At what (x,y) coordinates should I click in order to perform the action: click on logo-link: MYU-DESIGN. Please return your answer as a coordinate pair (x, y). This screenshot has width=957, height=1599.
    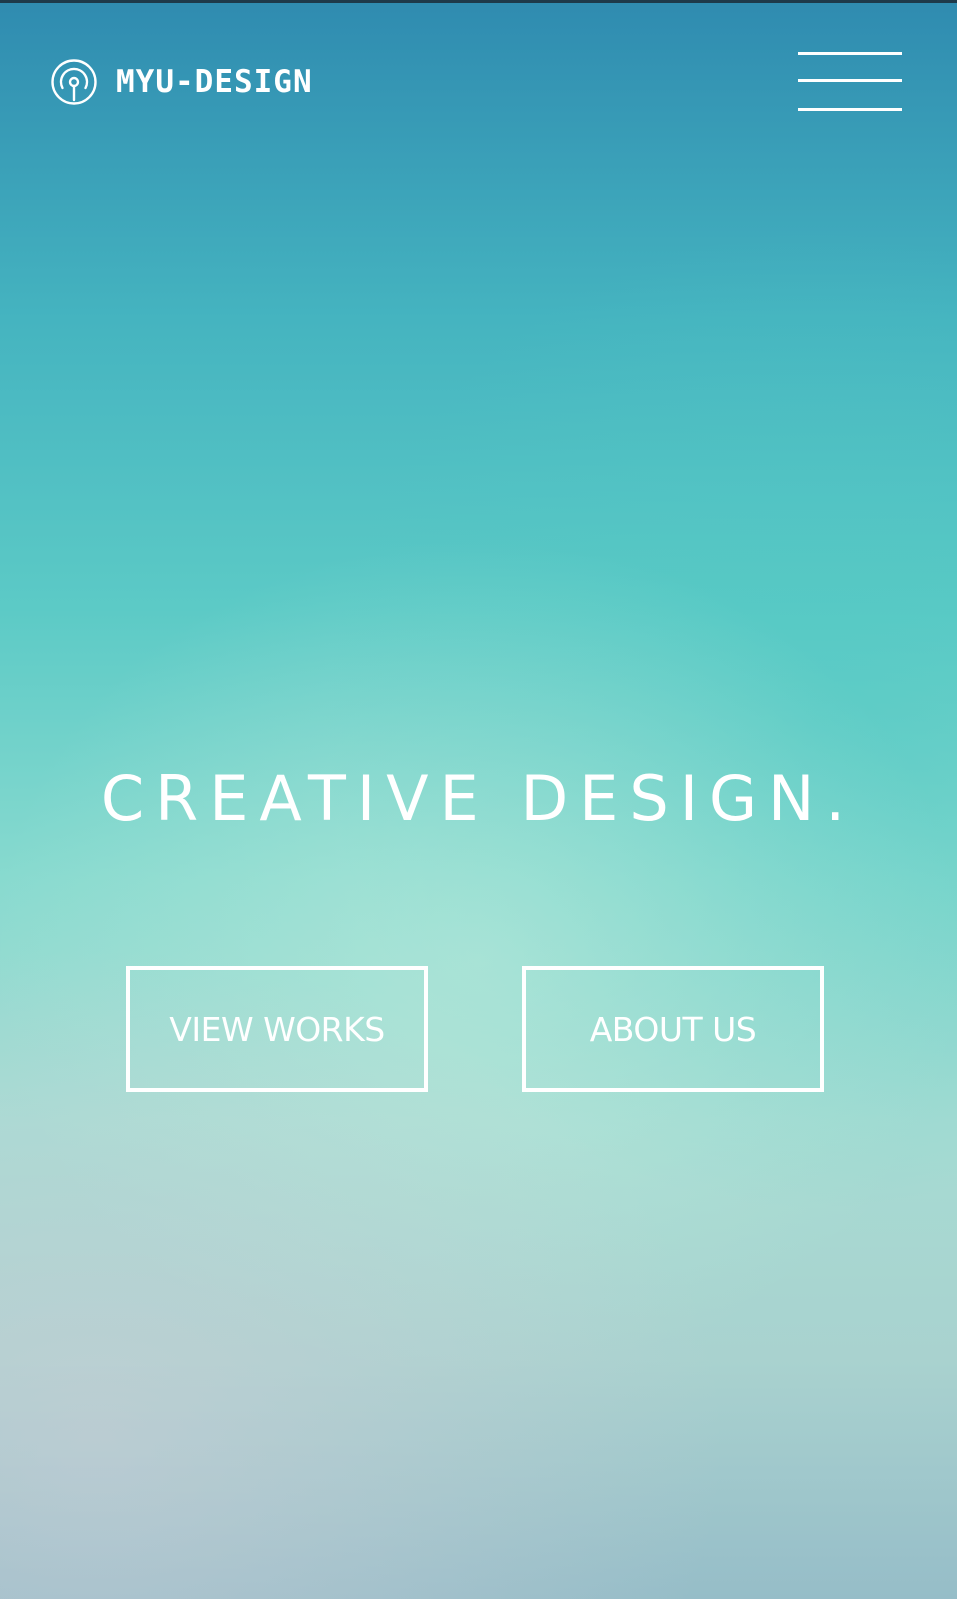
    Looking at the image, I should click on (181, 82).